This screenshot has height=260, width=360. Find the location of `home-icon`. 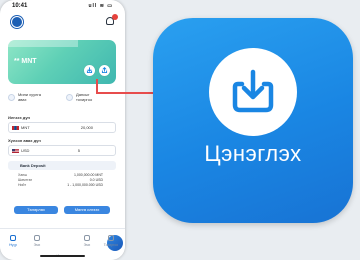

home-icon is located at coordinates (13, 238).